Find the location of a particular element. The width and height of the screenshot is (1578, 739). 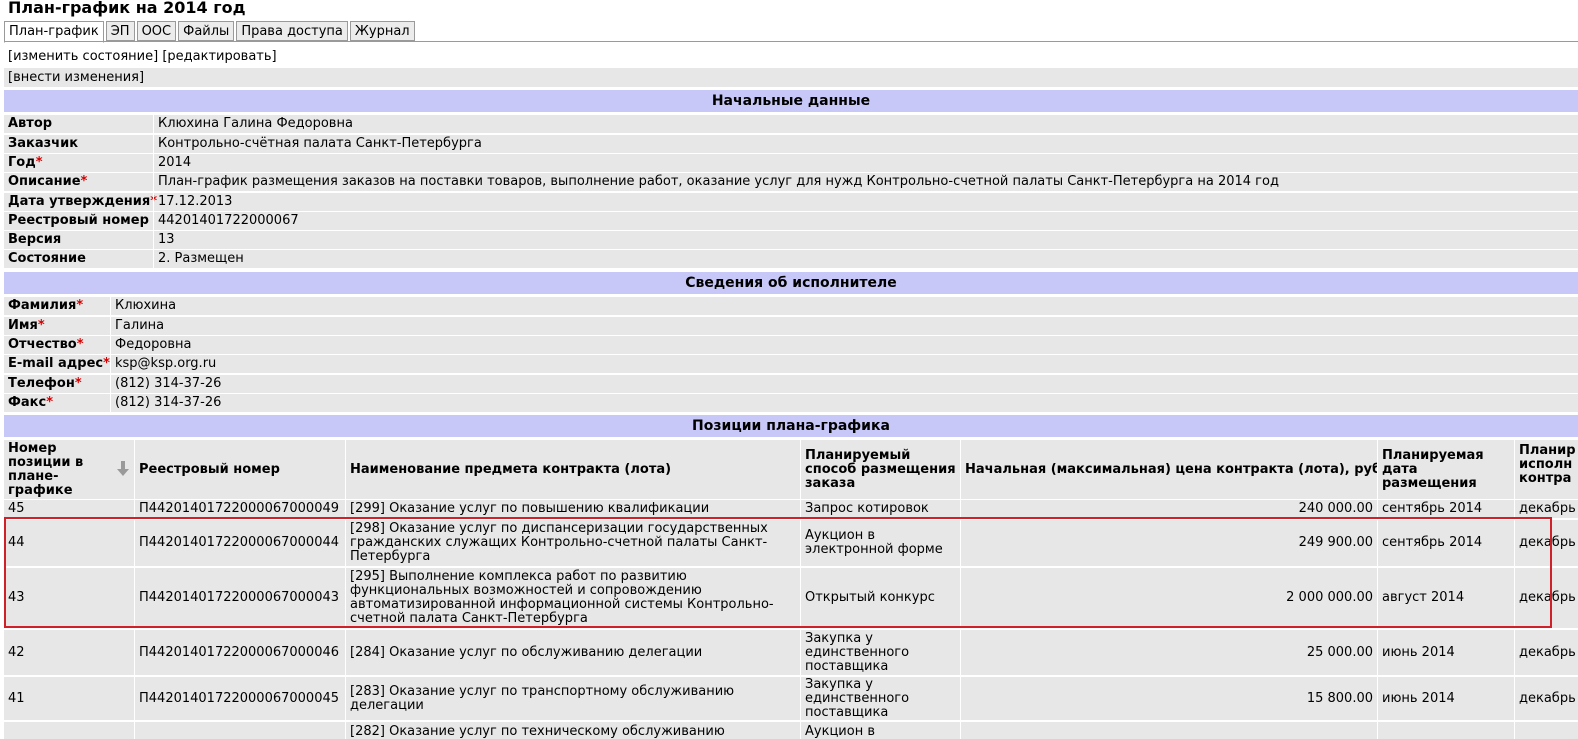

executor-label: Фамилия* is located at coordinates (45, 306).